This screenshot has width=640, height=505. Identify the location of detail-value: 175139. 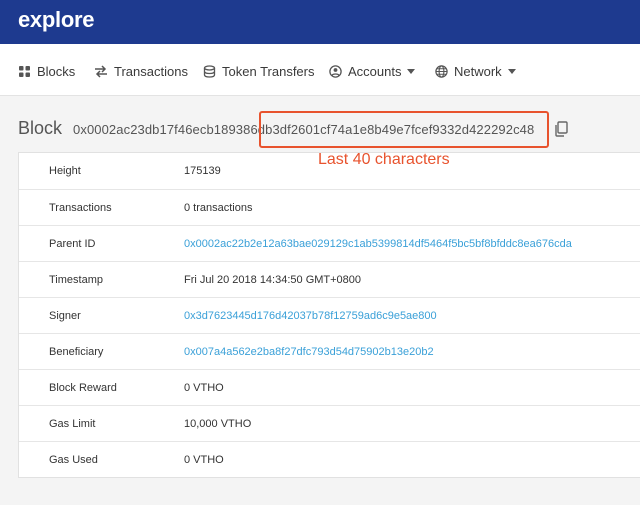
(202, 171).